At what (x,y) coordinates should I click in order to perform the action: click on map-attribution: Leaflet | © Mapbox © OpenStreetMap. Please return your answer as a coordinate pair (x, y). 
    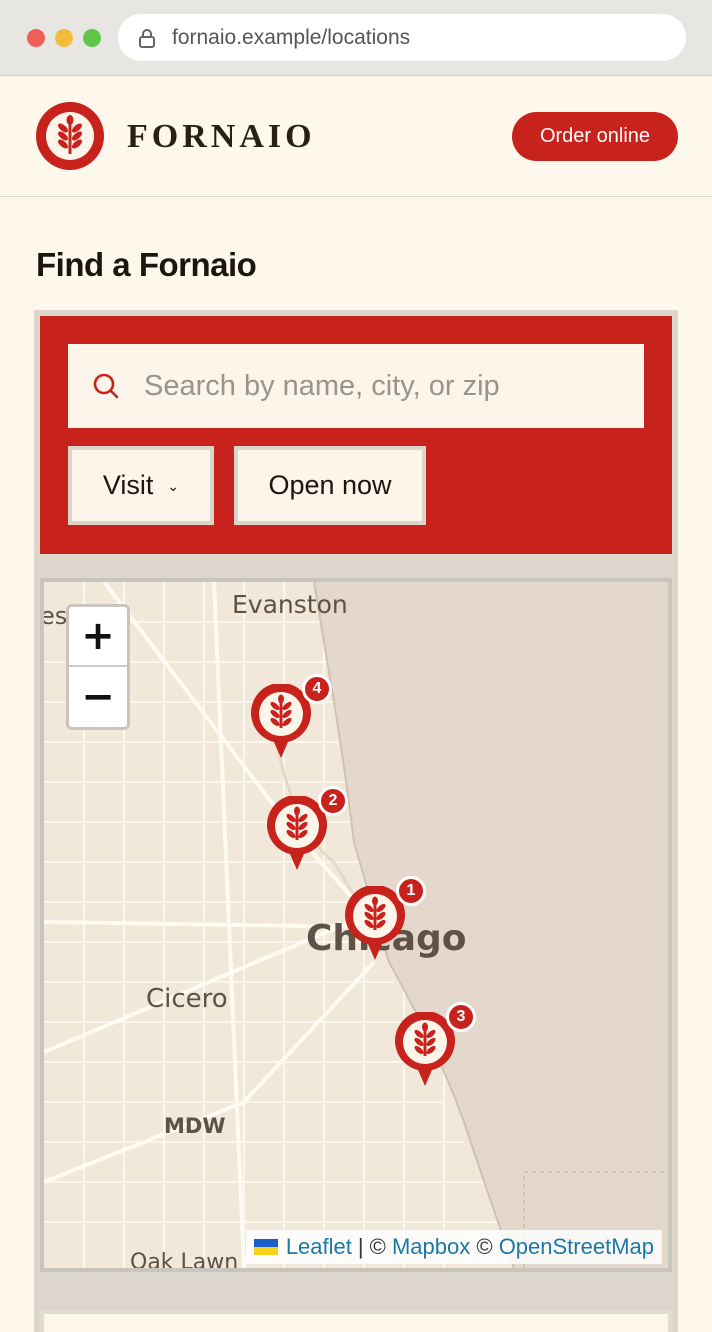
    Looking at the image, I should click on (453, 1247).